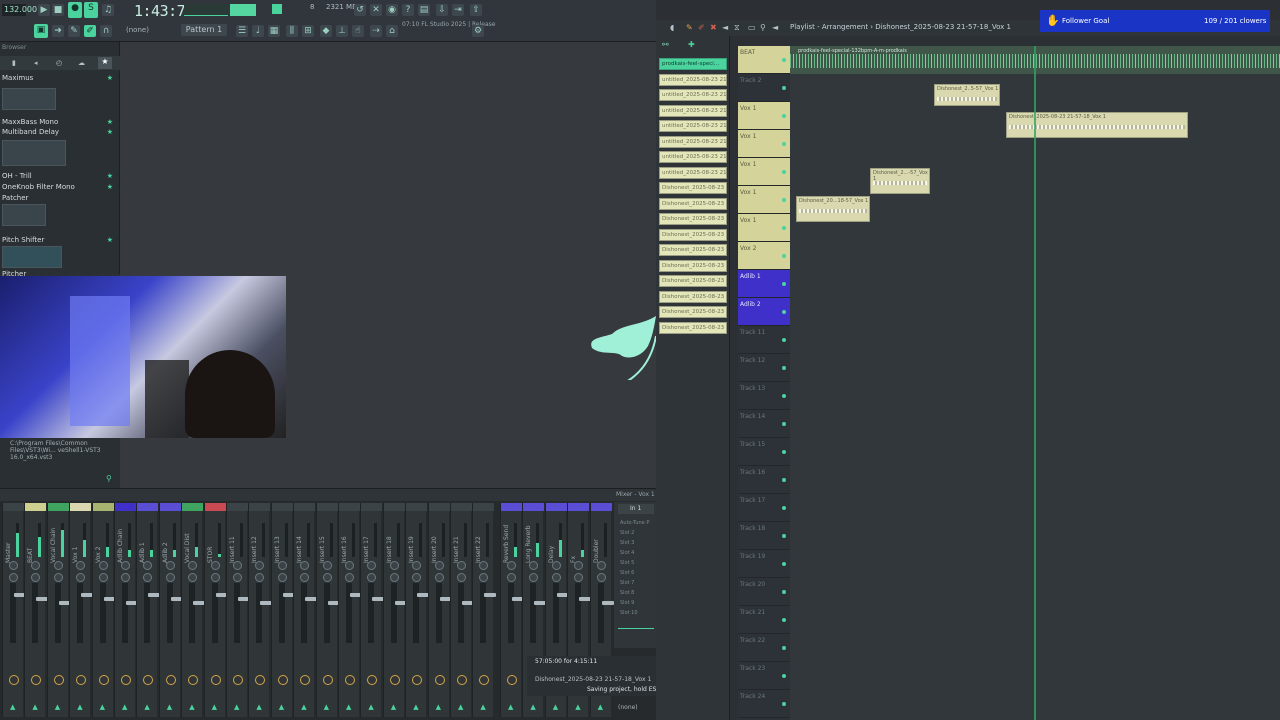 This screenshot has width=1280, height=720. What do you see at coordinates (752, 27) in the screenshot?
I see `select-tool-icon: ▭` at bounding box center [752, 27].